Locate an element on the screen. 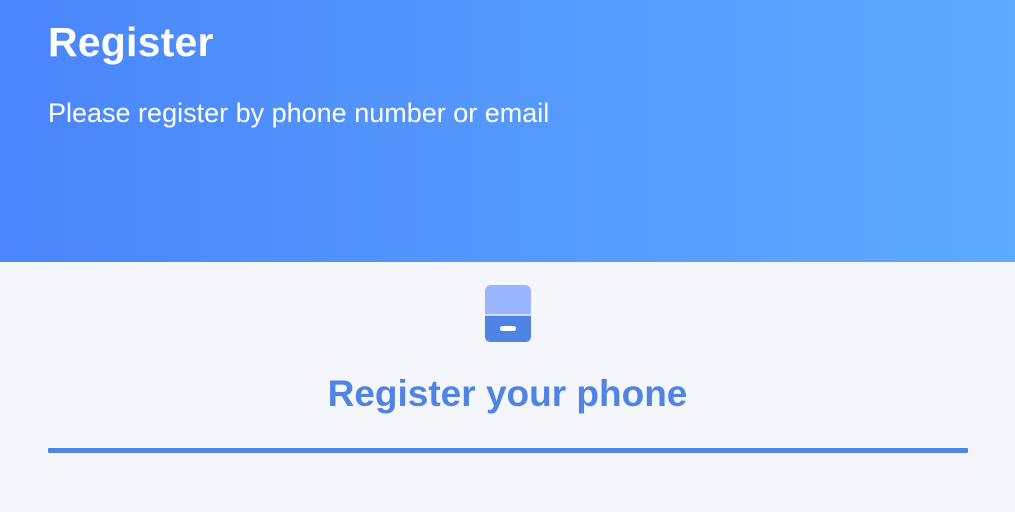 The height and width of the screenshot is (512, 1015). active-tab-underline is located at coordinates (508, 450).